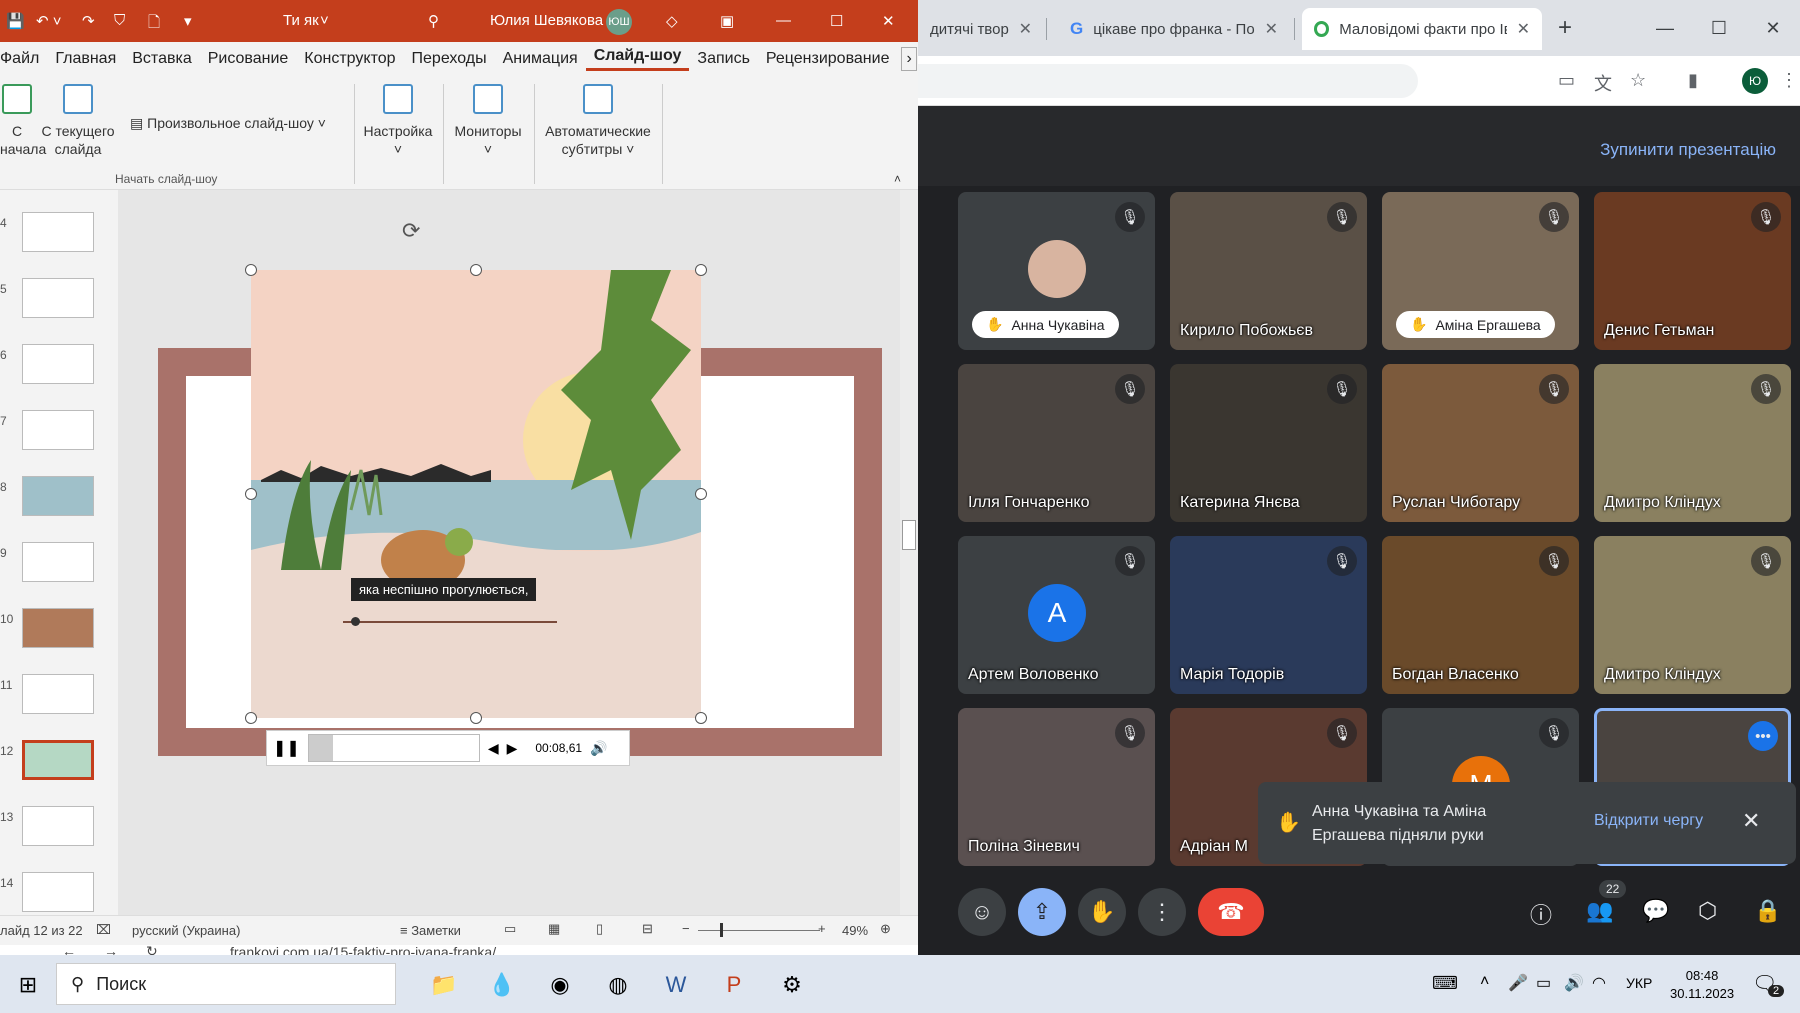 The height and width of the screenshot is (1013, 1800). What do you see at coordinates (1565, 28) in the screenshot?
I see `new-tab-icon: +` at bounding box center [1565, 28].